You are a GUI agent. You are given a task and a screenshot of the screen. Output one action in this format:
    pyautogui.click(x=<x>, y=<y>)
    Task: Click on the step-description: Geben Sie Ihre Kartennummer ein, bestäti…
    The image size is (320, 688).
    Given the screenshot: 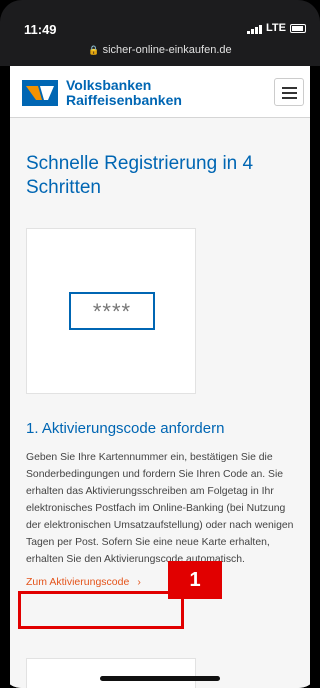 What is the action you would take?
    pyautogui.click(x=160, y=508)
    